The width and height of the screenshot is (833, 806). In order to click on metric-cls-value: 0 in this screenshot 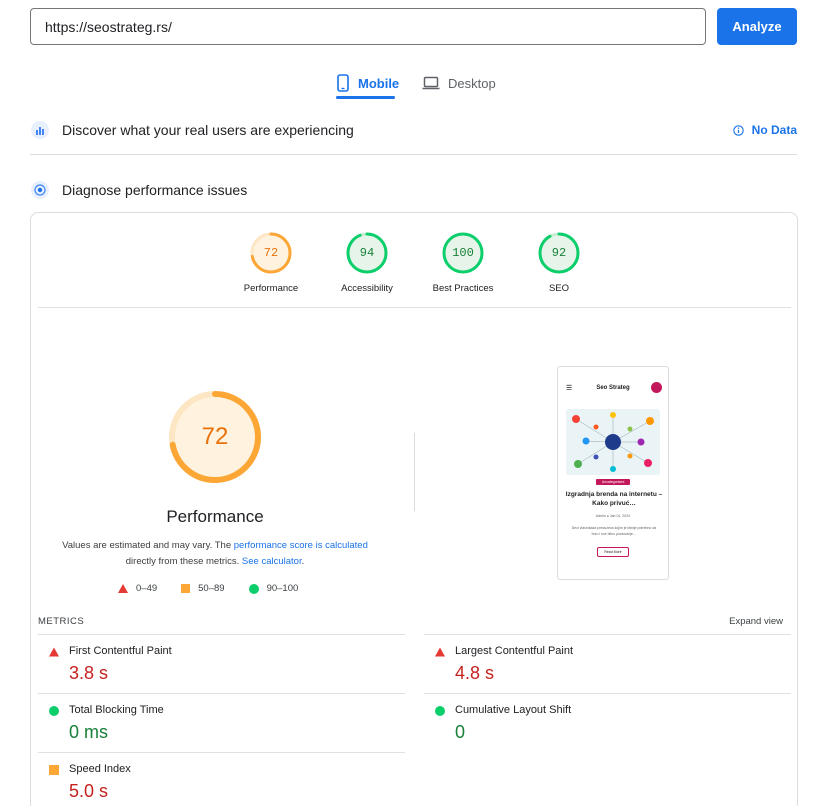, I will do `click(460, 732)`.